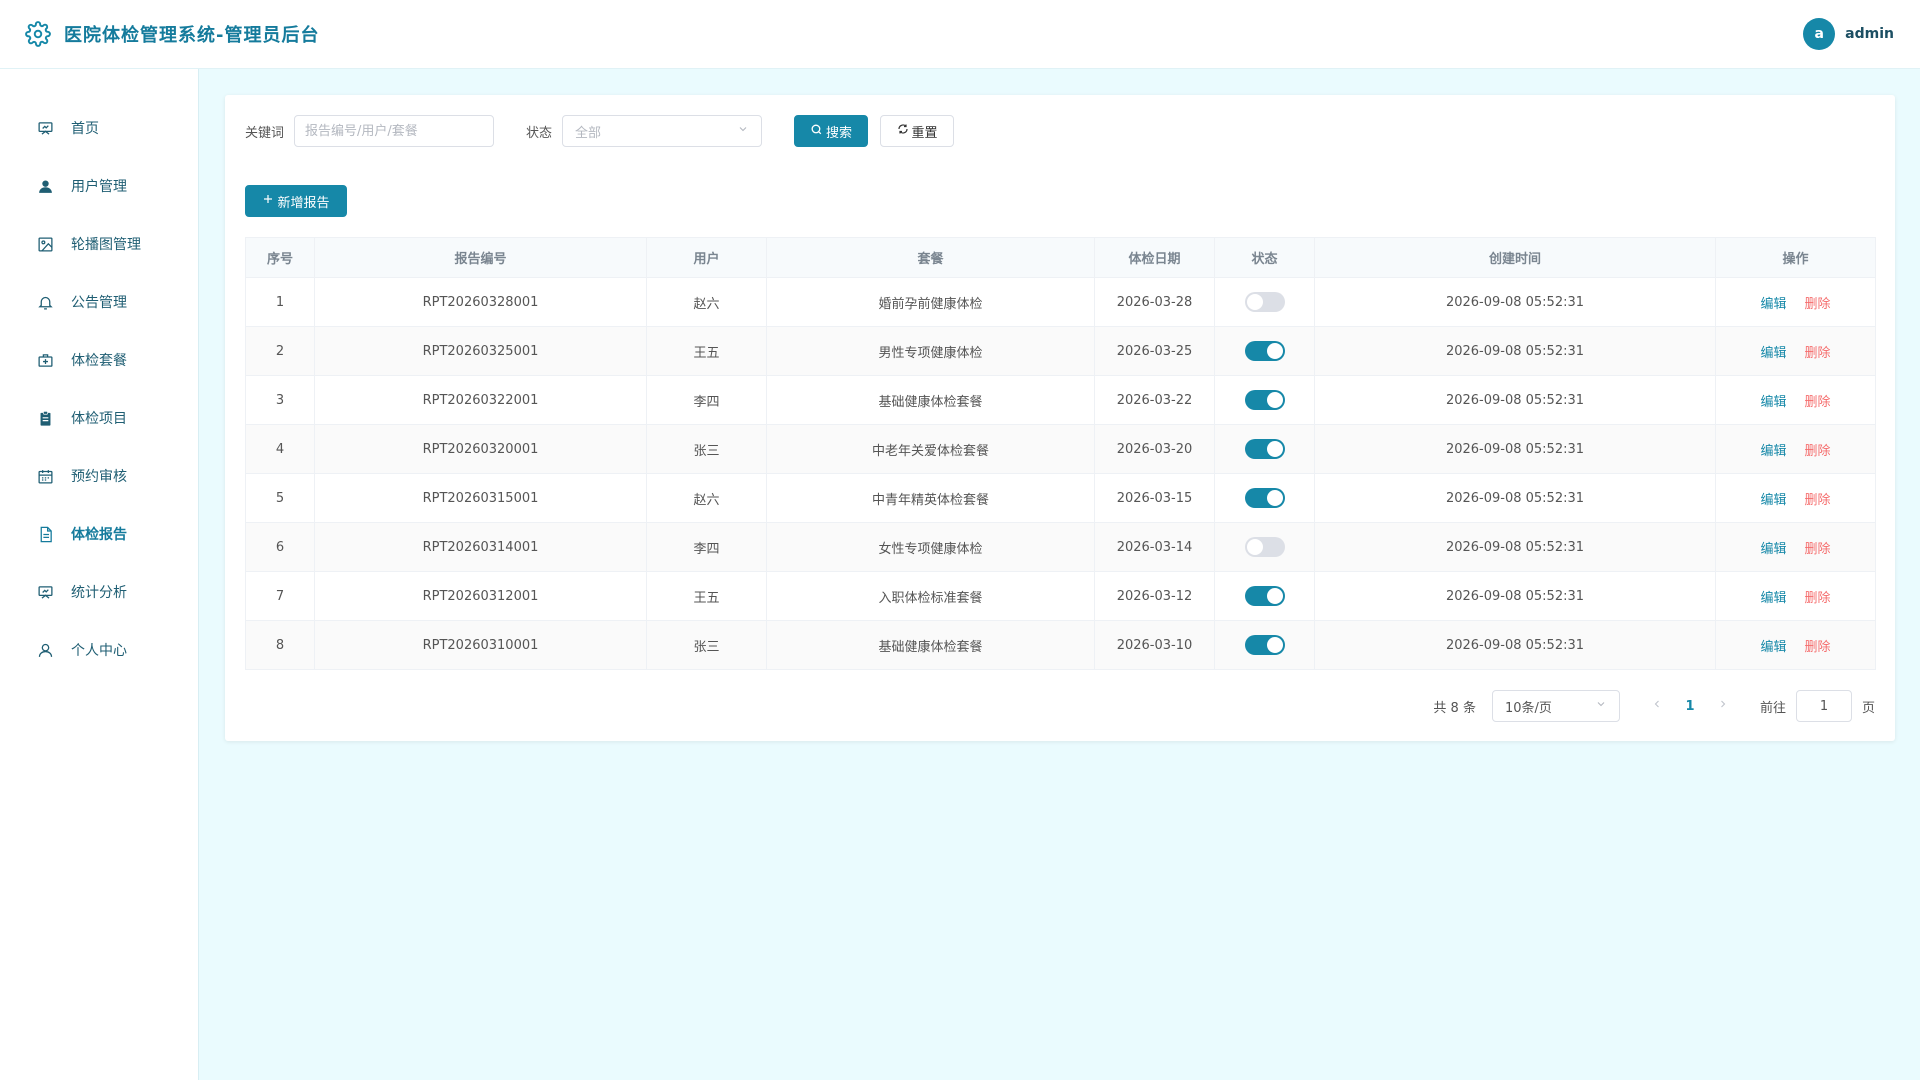 This screenshot has width=1920, height=1080. I want to click on search-button: 搜索, so click(831, 131).